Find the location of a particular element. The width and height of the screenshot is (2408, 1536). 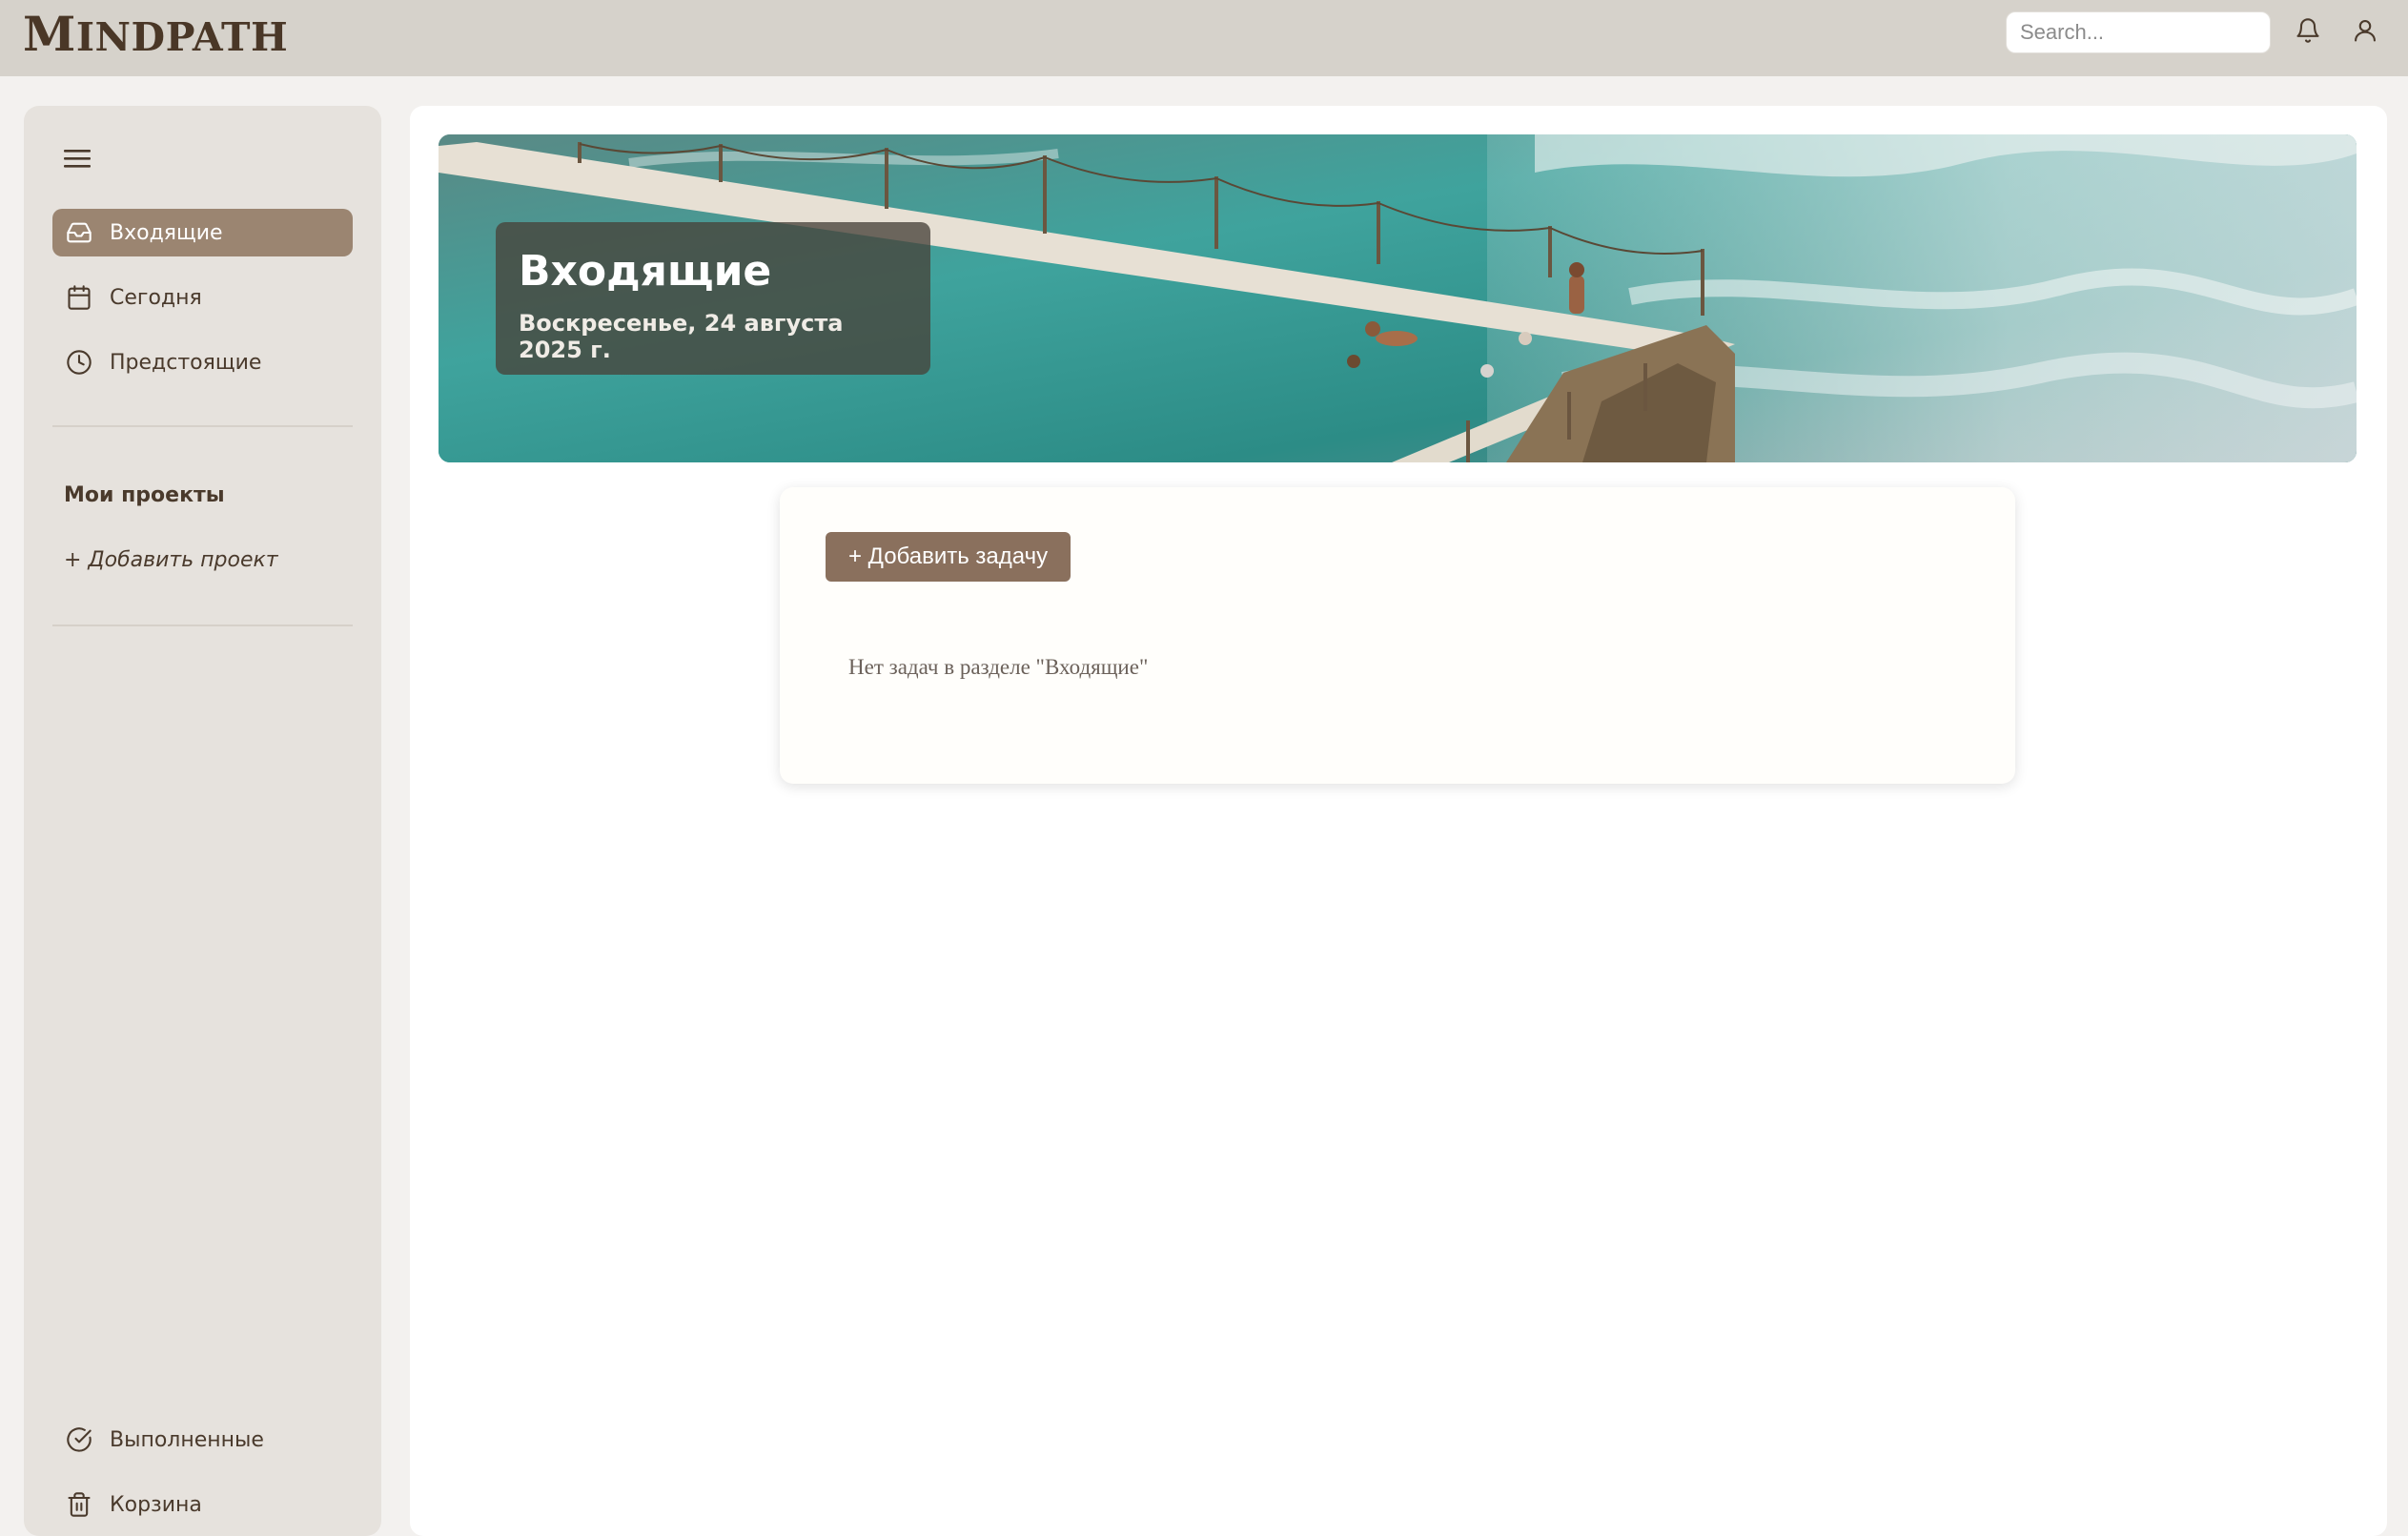

notifications-button is located at coordinates (2308, 30).